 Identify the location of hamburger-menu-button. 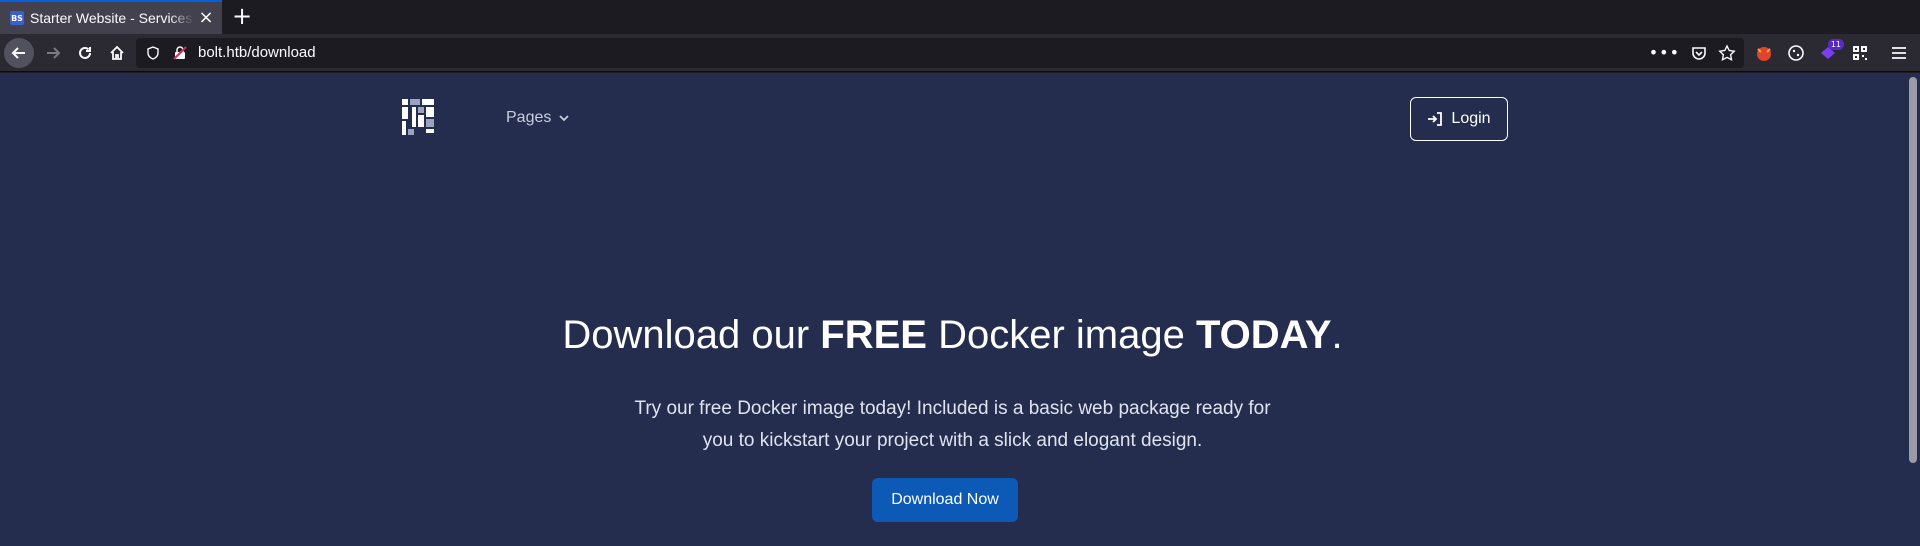
(1899, 53).